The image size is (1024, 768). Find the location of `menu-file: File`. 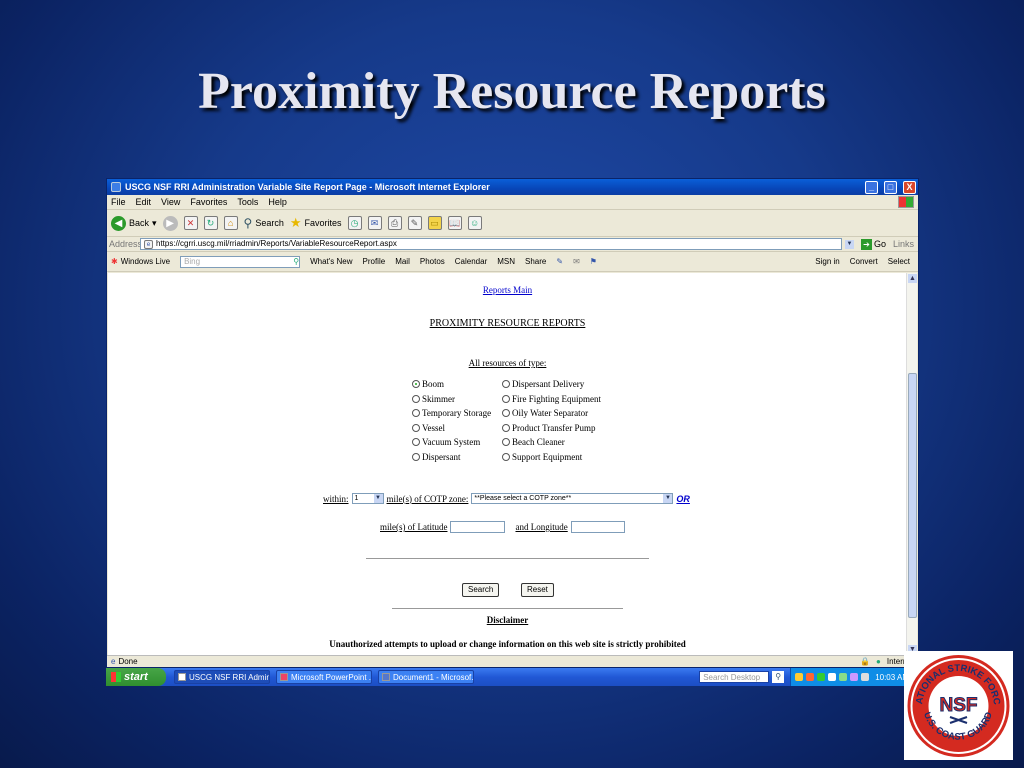

menu-file: File is located at coordinates (118, 202).